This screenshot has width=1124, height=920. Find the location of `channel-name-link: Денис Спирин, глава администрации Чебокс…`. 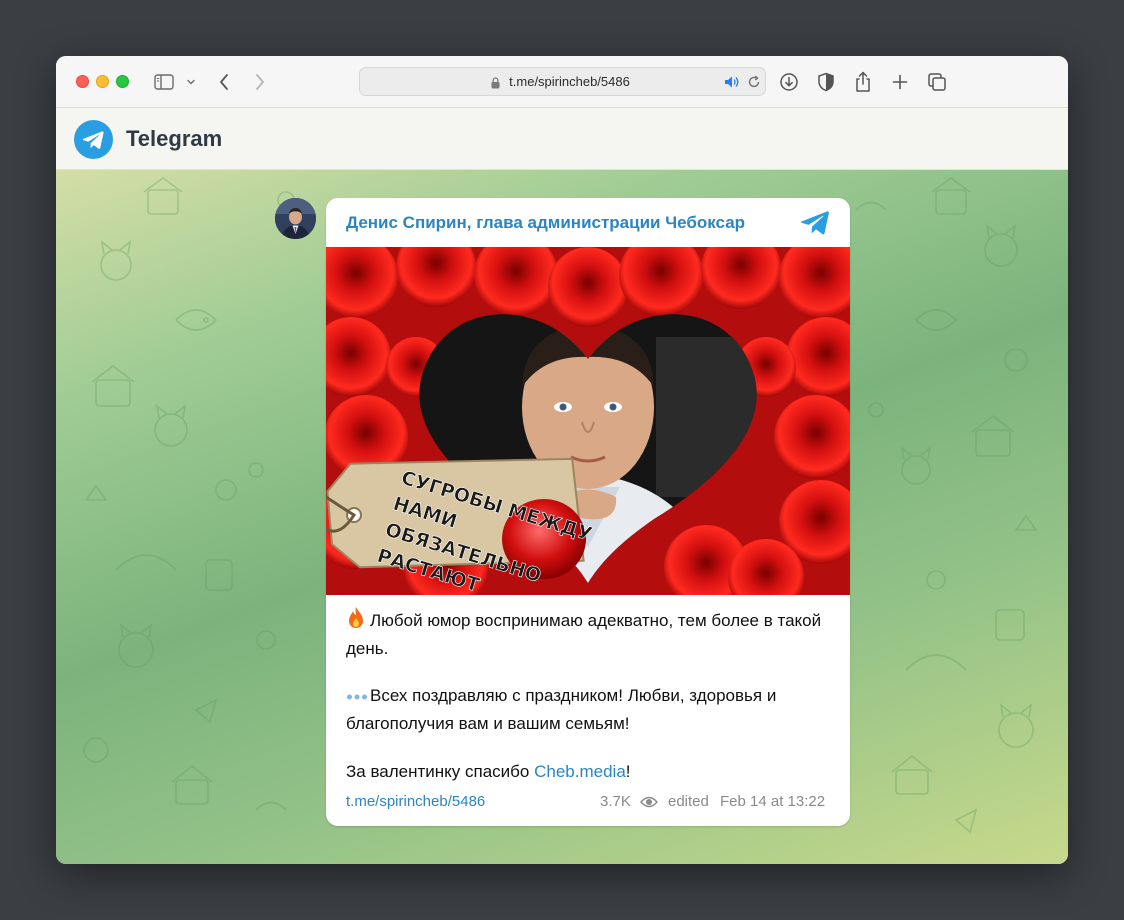

channel-name-link: Денис Спирин, глава администрации Чебокс… is located at coordinates (545, 223).